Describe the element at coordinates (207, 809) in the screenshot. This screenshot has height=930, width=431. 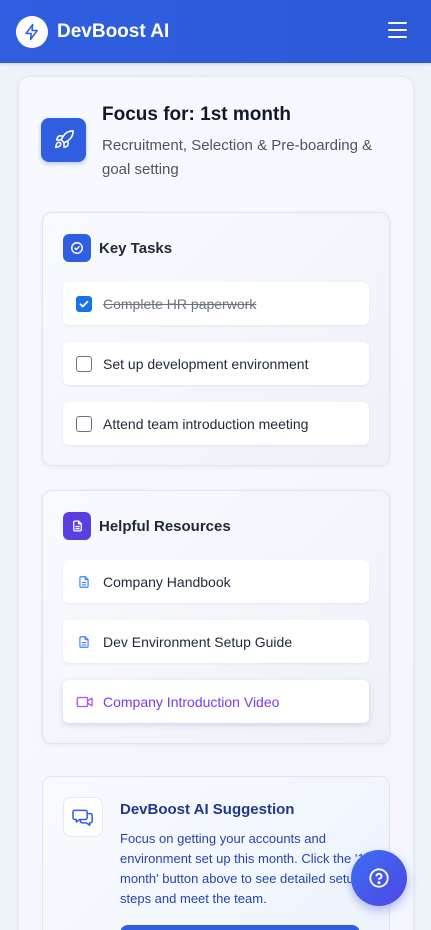
I see `suggestion-title: DevBoost AI Suggestion` at that location.